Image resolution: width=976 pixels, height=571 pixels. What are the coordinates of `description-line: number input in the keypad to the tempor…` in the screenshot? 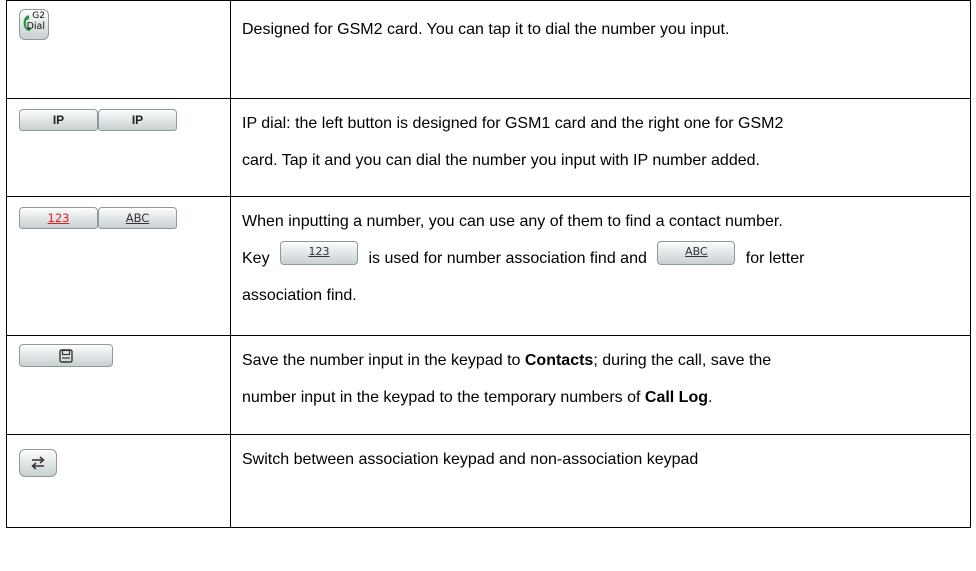 It's located at (600, 397).